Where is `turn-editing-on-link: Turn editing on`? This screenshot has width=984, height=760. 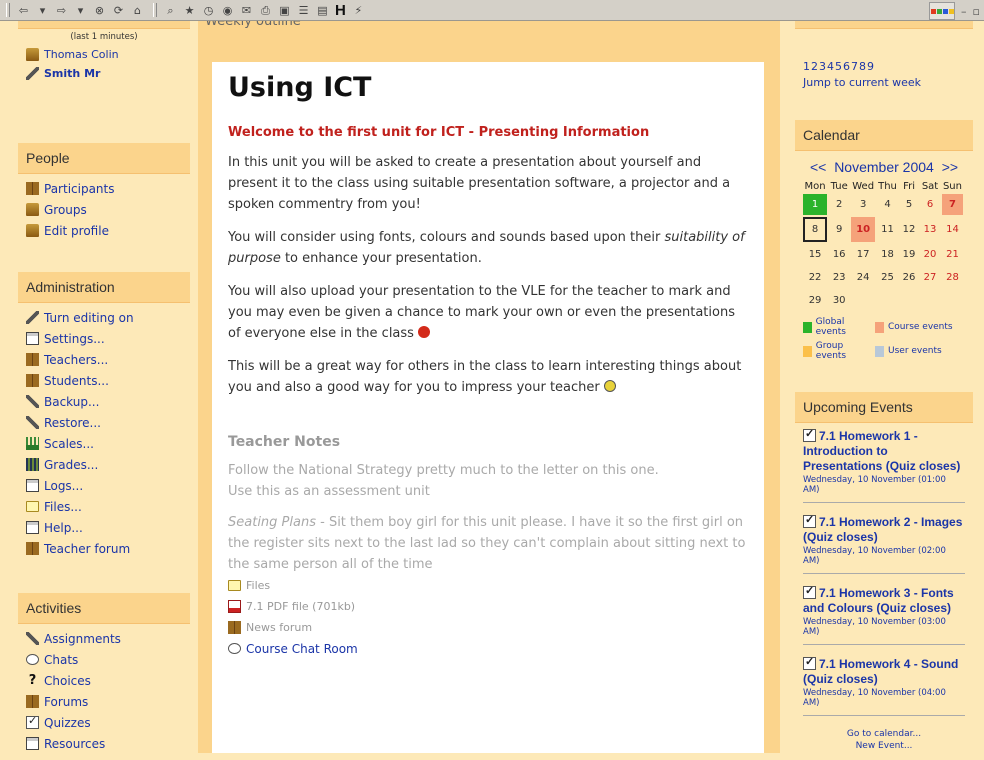
turn-editing-on-link: Turn editing on is located at coordinates (104, 317).